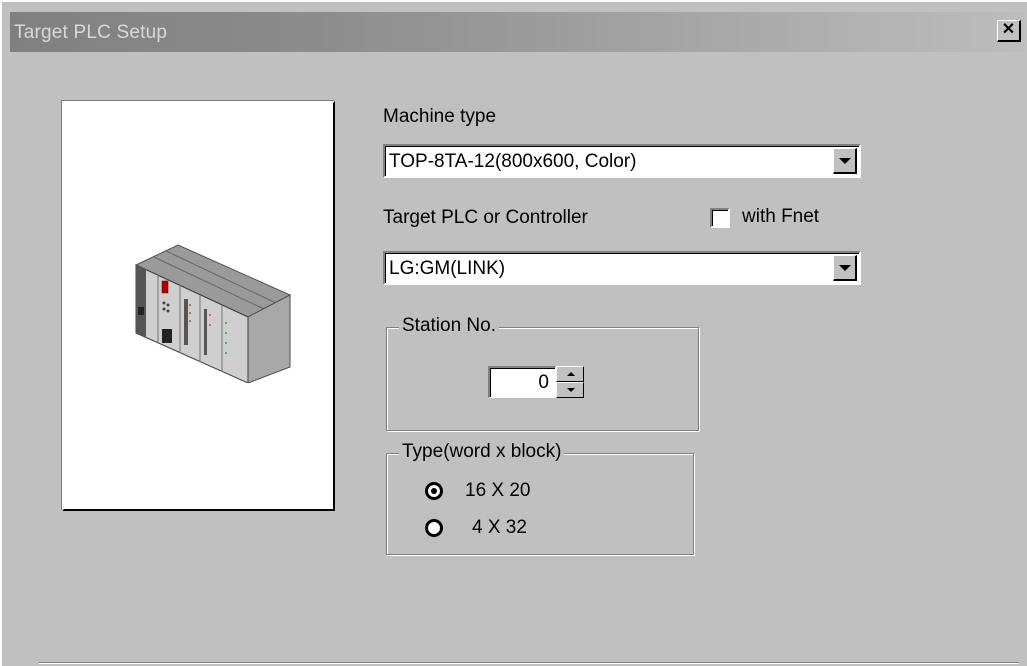  Describe the element at coordinates (543, 382) in the screenshot. I see `station-no-value: 0` at that location.